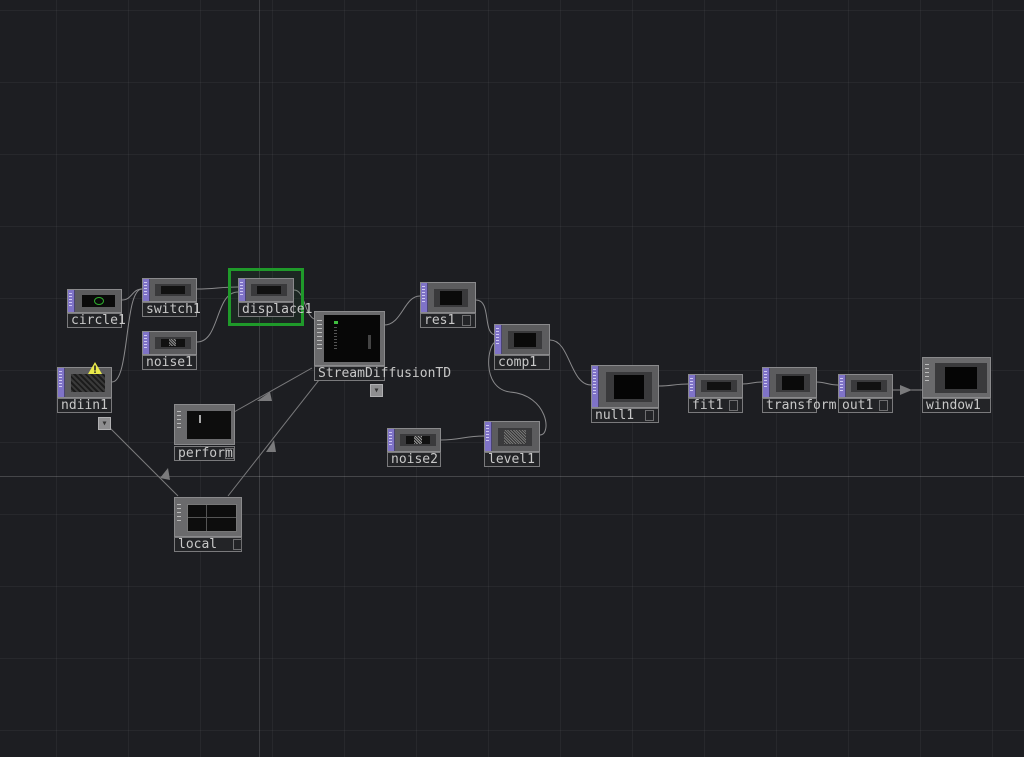 The height and width of the screenshot is (757, 1024). Describe the element at coordinates (673, 385) in the screenshot. I see `wire-null1-fit1` at that location.